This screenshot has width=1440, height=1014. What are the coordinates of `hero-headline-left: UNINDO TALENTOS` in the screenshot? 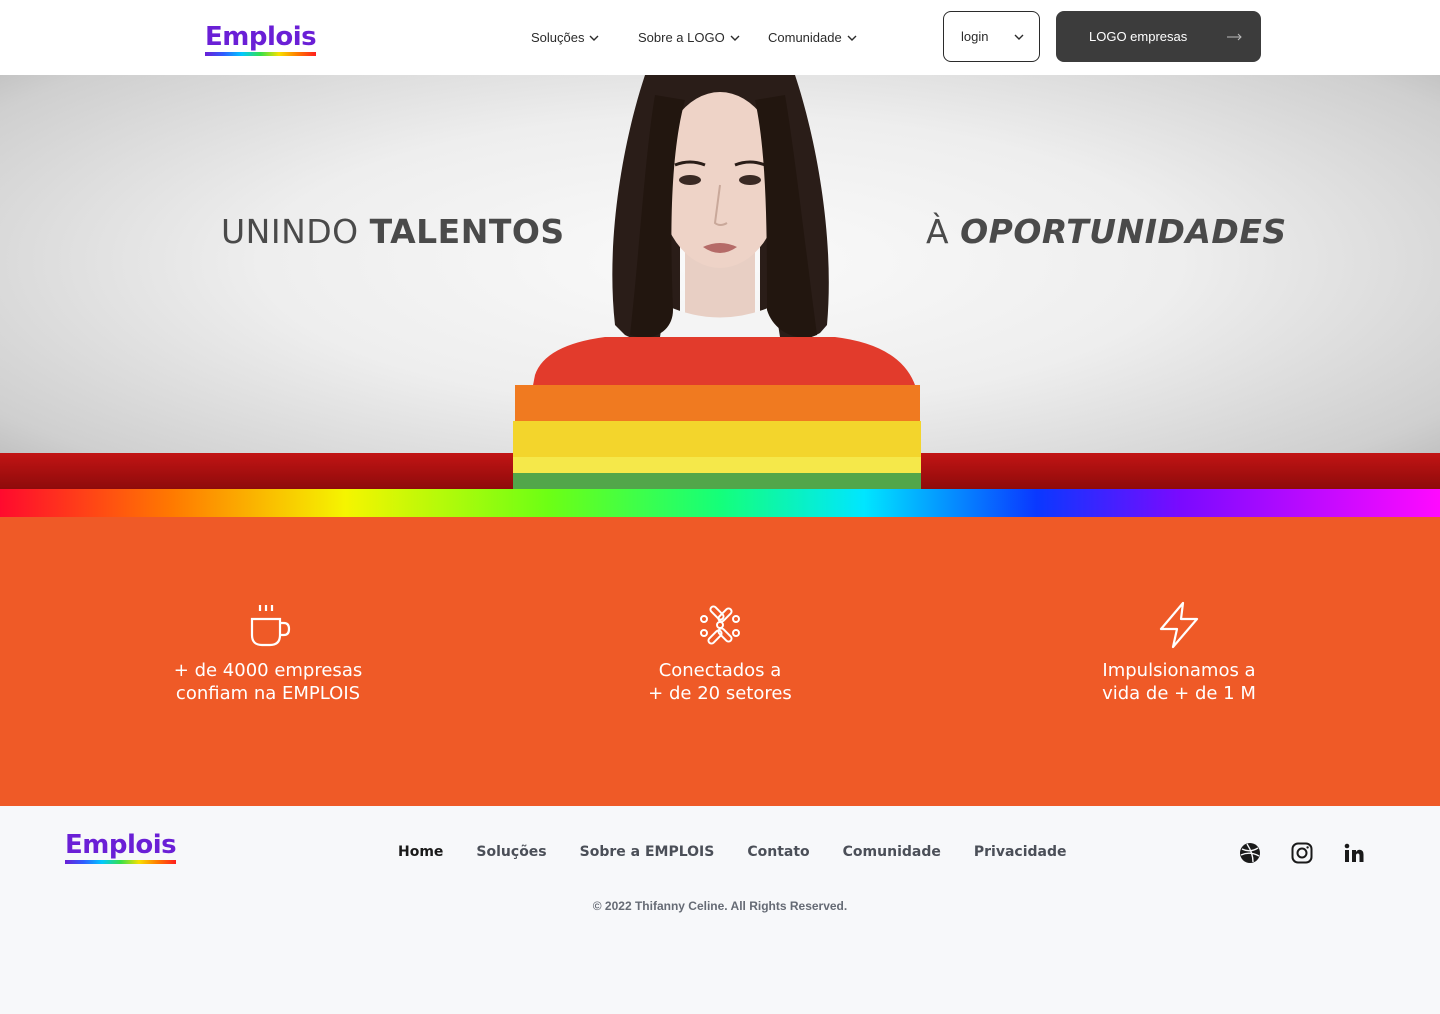 It's located at (393, 231).